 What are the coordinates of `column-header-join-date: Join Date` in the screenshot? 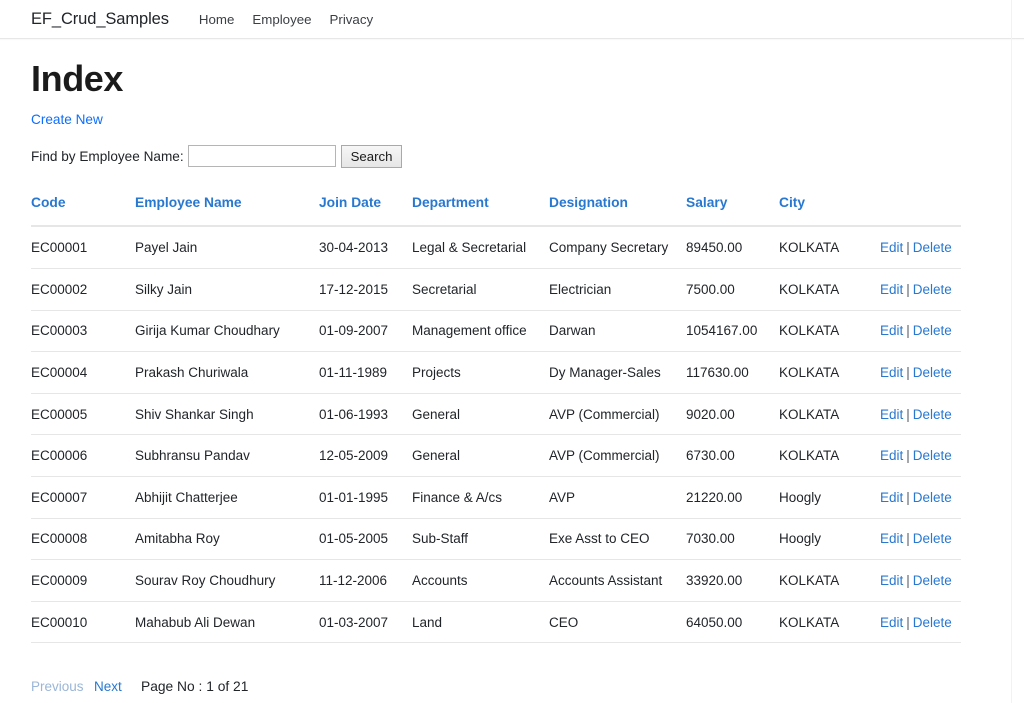 It's located at (365, 207).